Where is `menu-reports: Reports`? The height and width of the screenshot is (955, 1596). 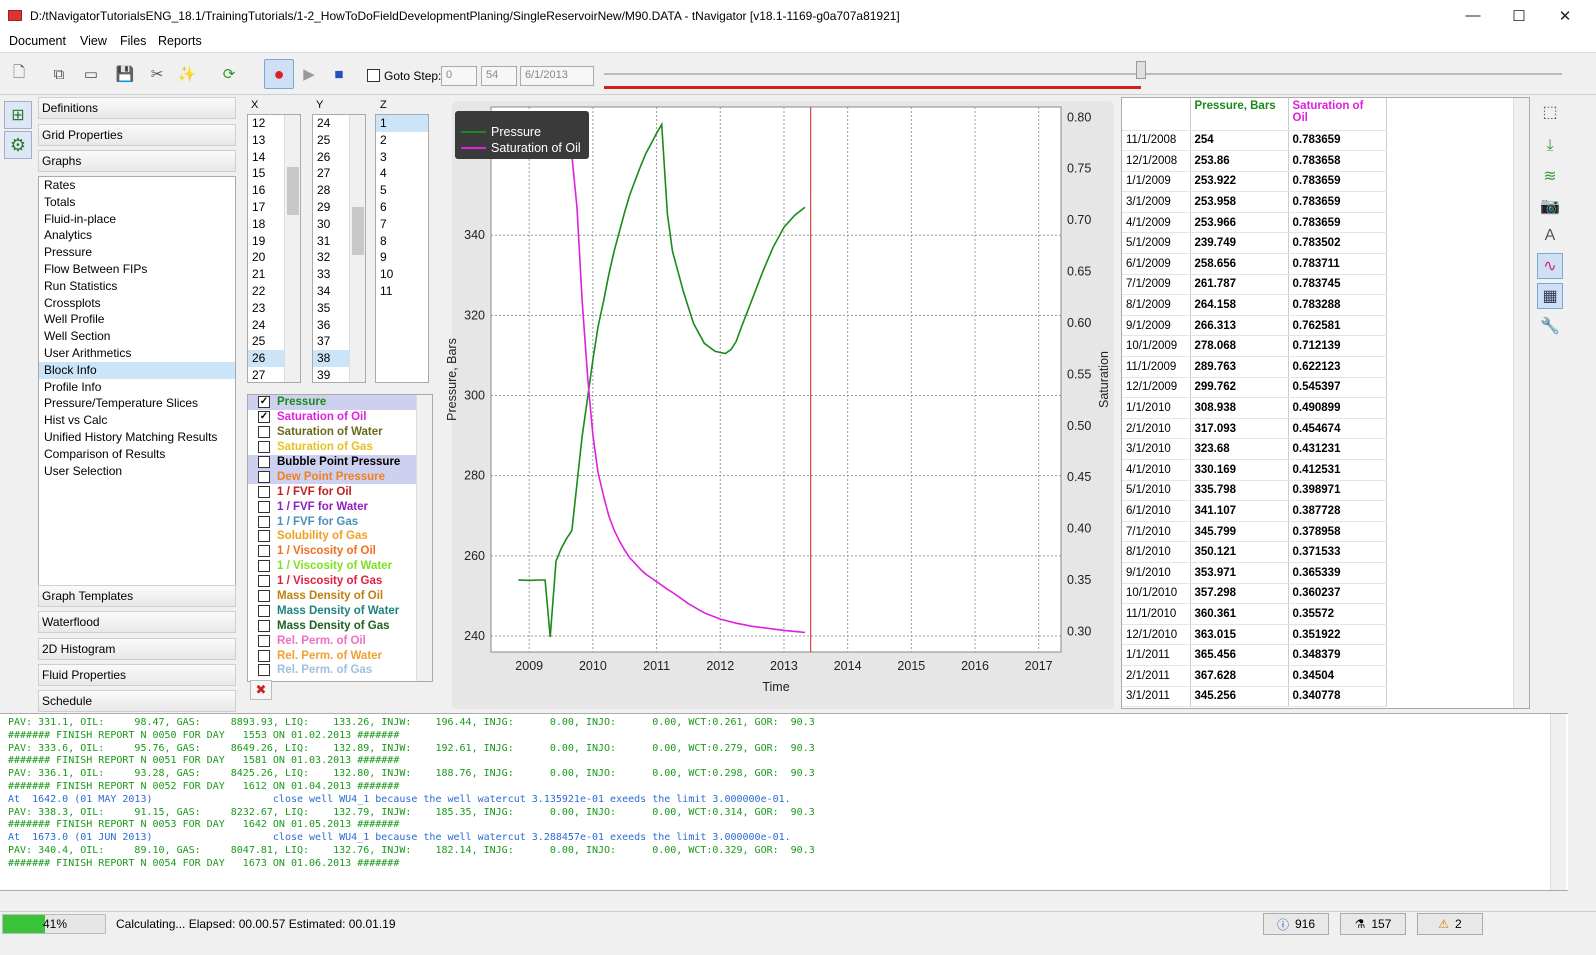
menu-reports: Reports is located at coordinates (180, 41).